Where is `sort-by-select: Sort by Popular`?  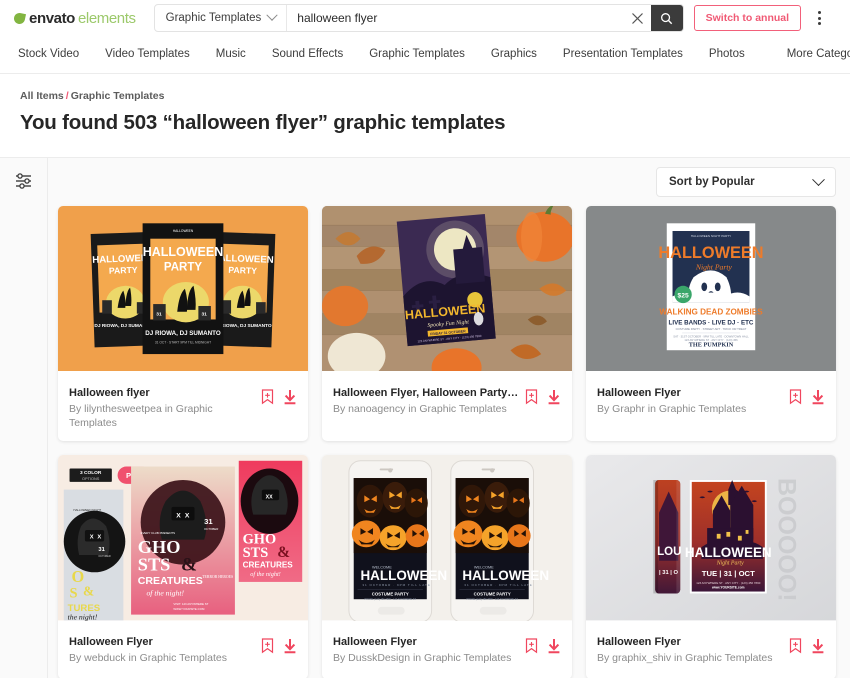 sort-by-select: Sort by Popular is located at coordinates (746, 182).